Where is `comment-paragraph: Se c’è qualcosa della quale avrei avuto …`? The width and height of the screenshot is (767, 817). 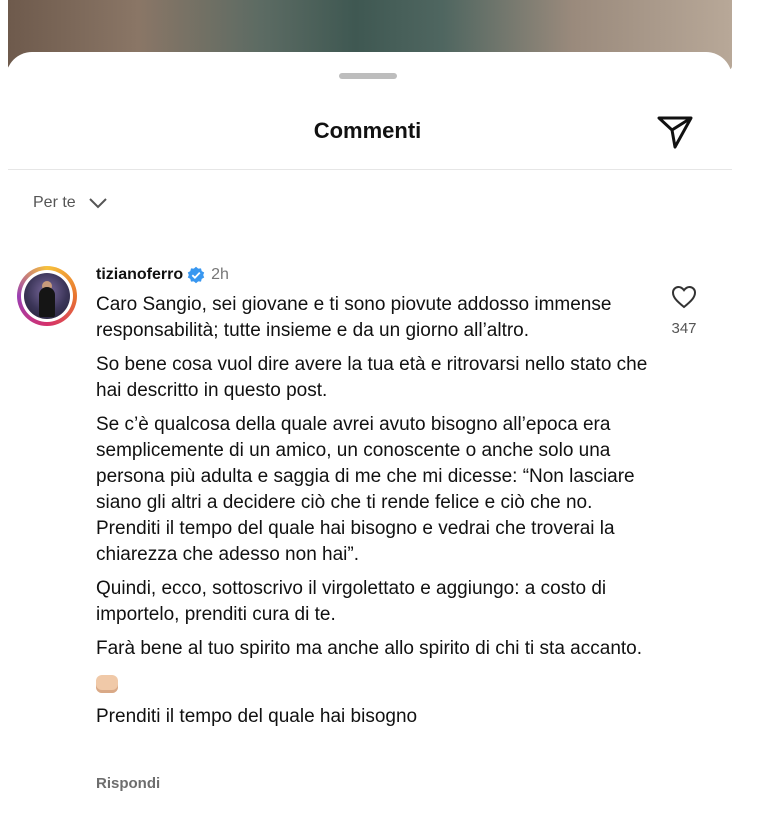
comment-paragraph: Se c’è qualcosa della quale avrei avuto … is located at coordinates (365, 489).